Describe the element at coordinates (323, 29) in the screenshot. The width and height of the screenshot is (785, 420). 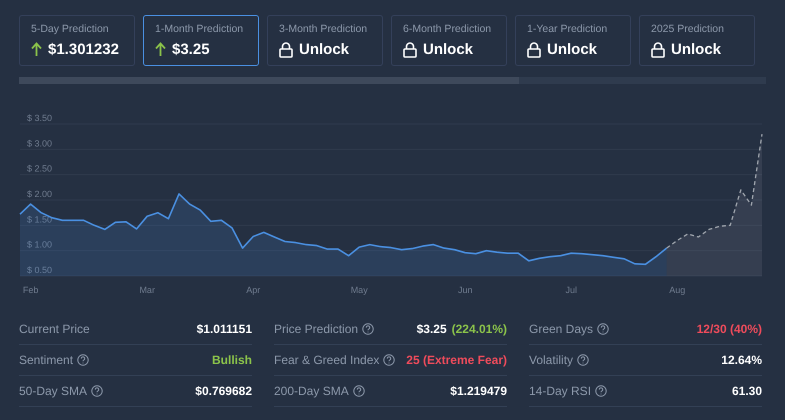
I see `prediction-label: 3-Month Prediction` at that location.